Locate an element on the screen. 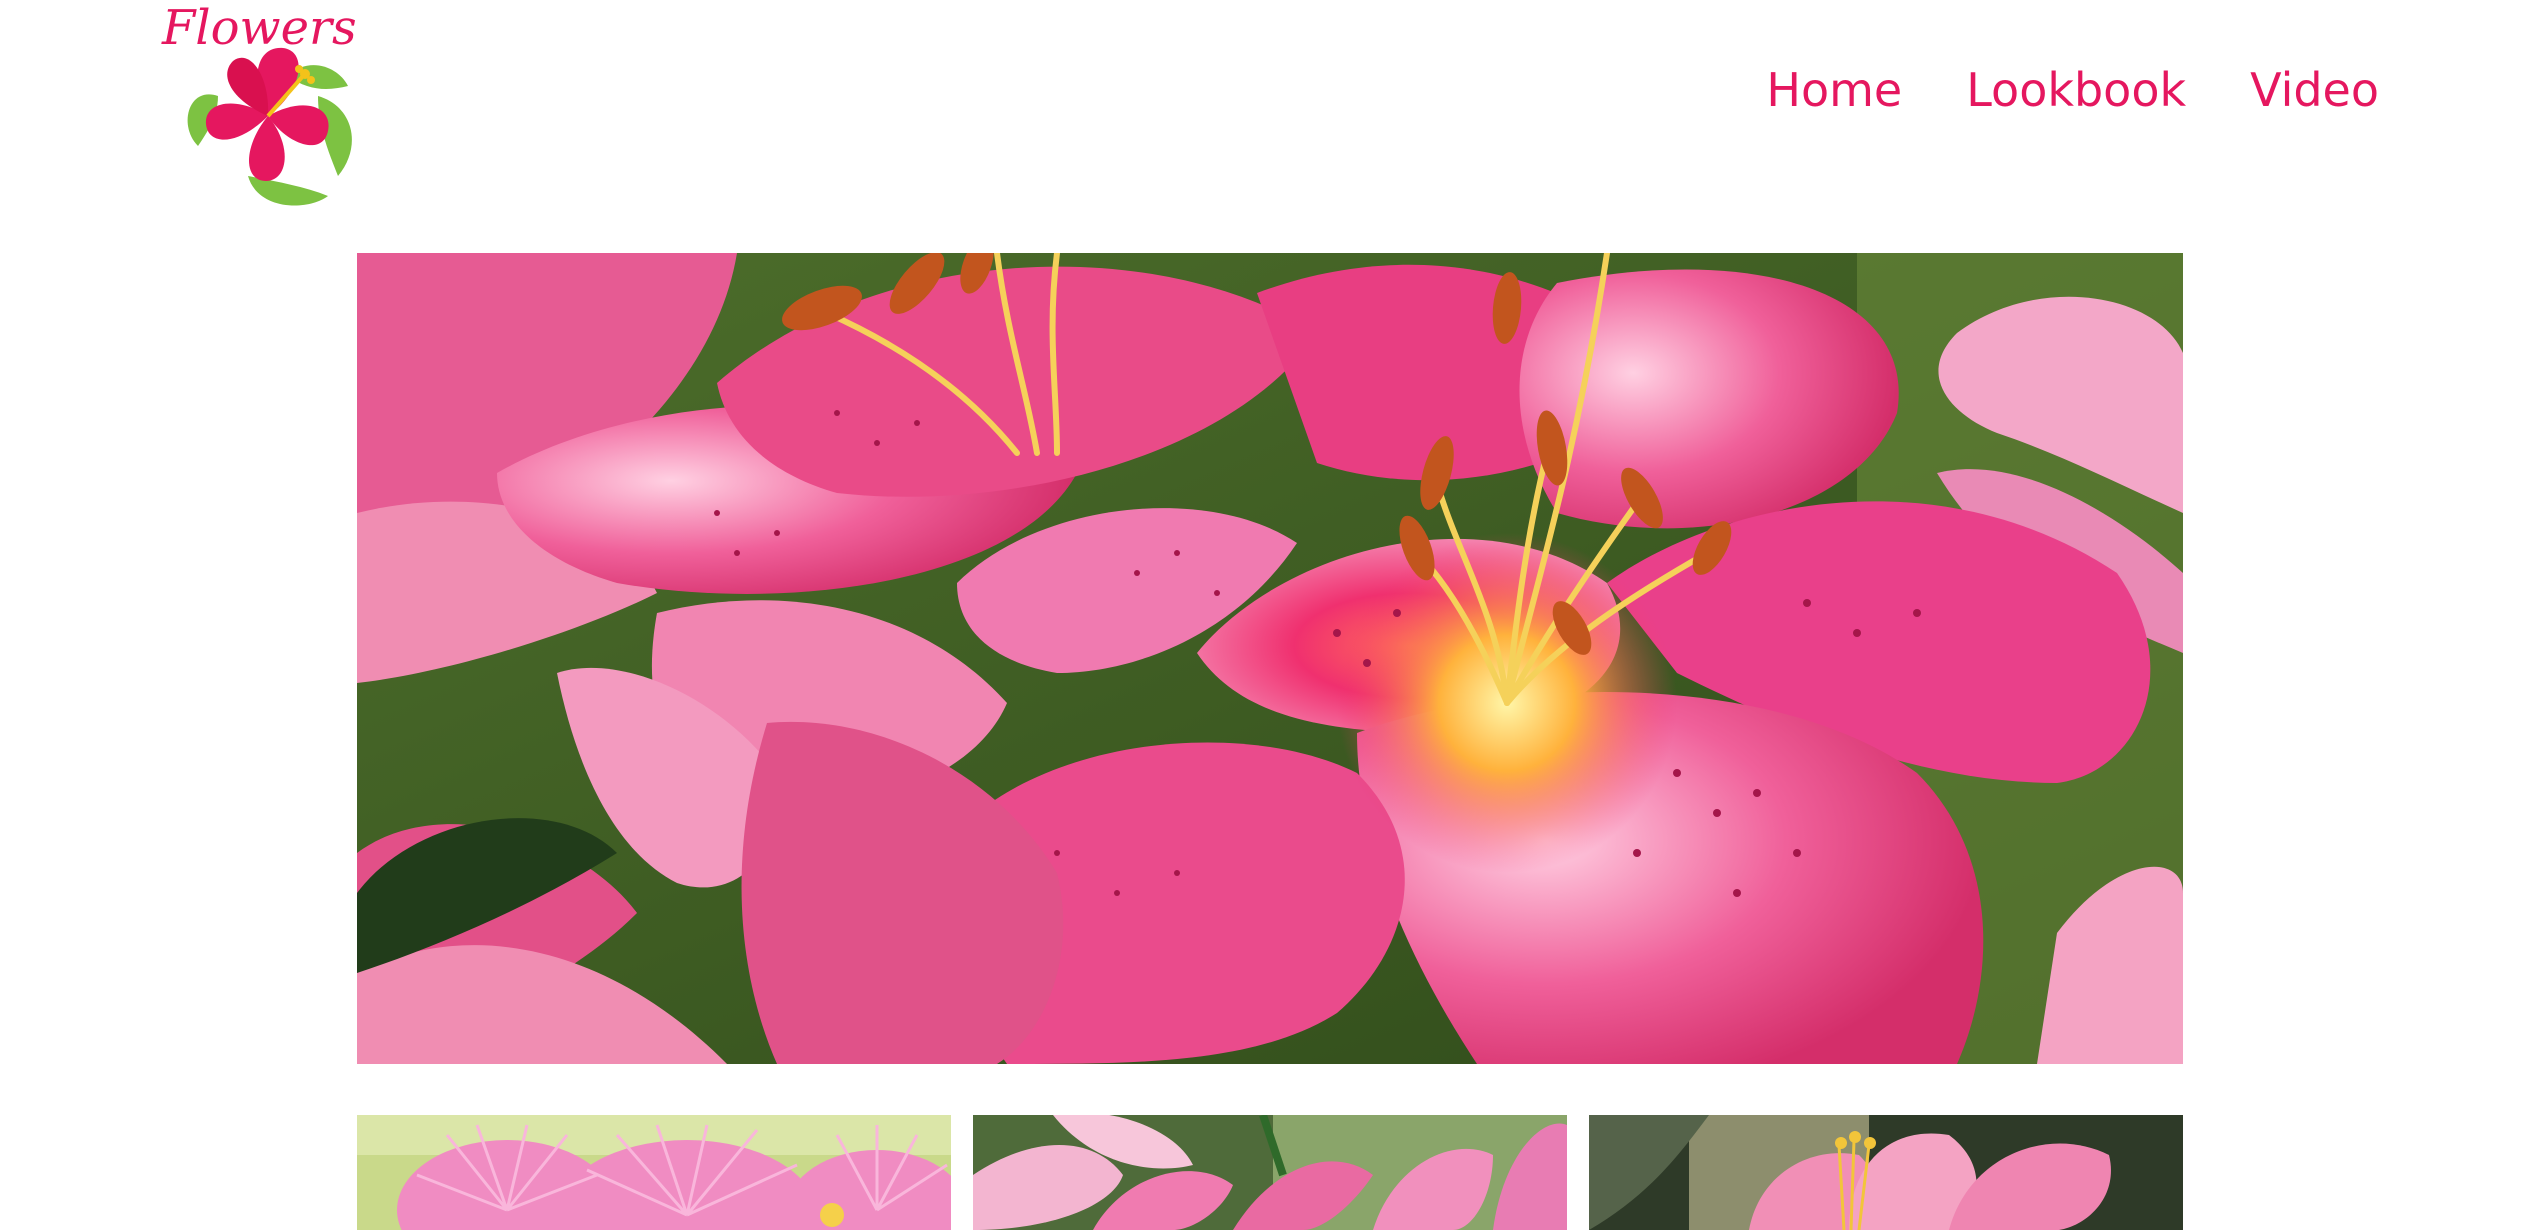  nav-lookbook-link: Lookbook is located at coordinates (2076, 90).